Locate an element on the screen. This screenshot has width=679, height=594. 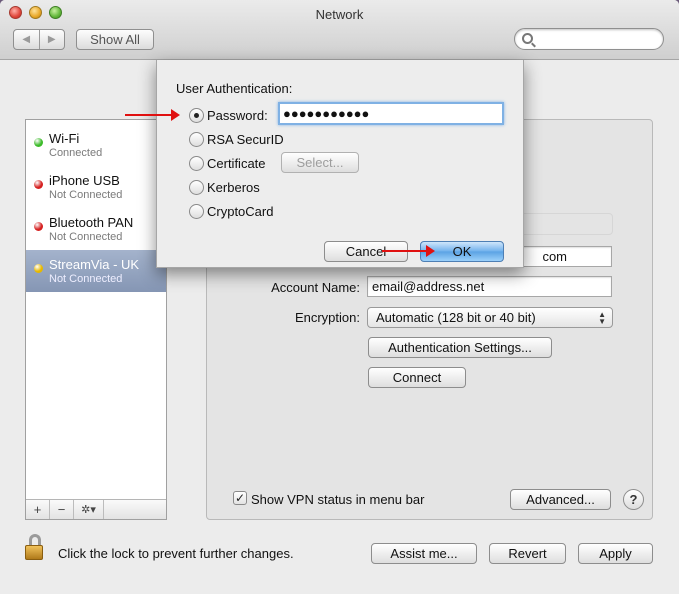
cryptocard-radio is located at coordinates (196, 211).